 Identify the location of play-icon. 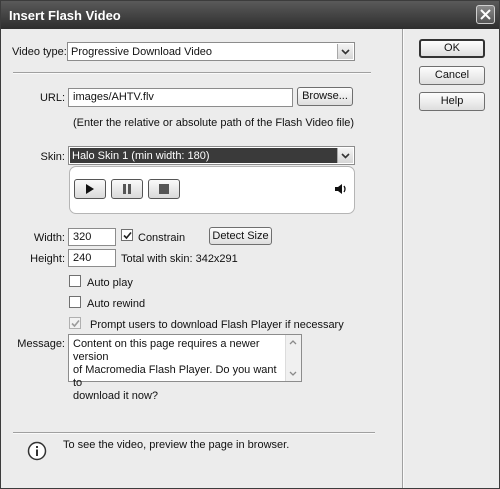
(90, 189).